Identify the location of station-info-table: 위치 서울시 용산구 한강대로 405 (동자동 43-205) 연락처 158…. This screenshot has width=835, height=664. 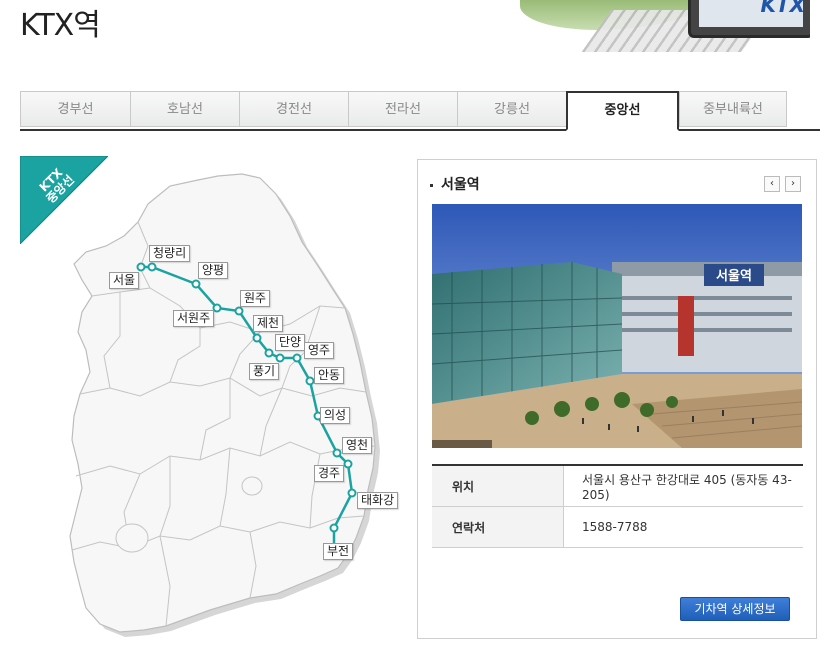
(617, 506).